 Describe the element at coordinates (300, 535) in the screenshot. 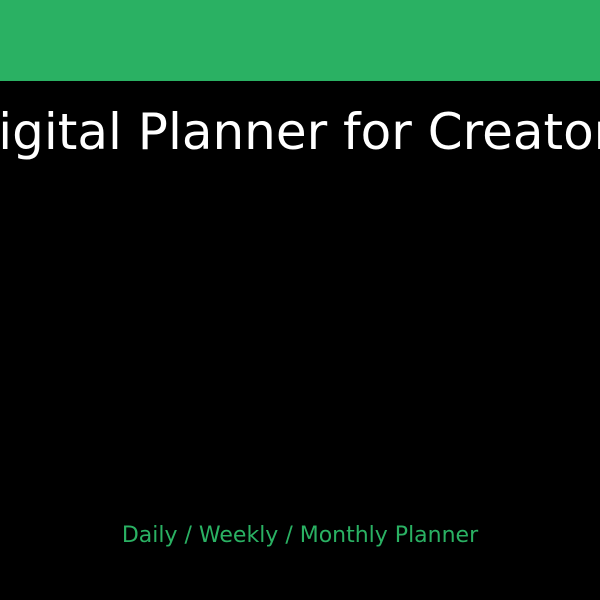

I see `banner-subtitle: Daily / Weekly / Monthly Planner` at that location.